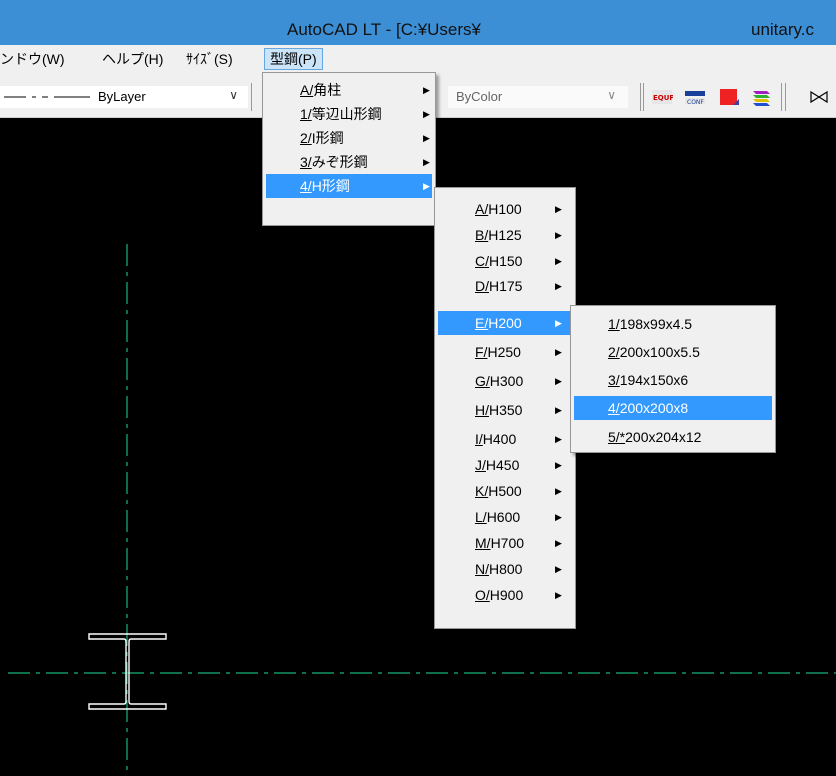  Describe the element at coordinates (505, 439) in the screenshot. I see `menu-item-h400: I/H400 ▶` at that location.